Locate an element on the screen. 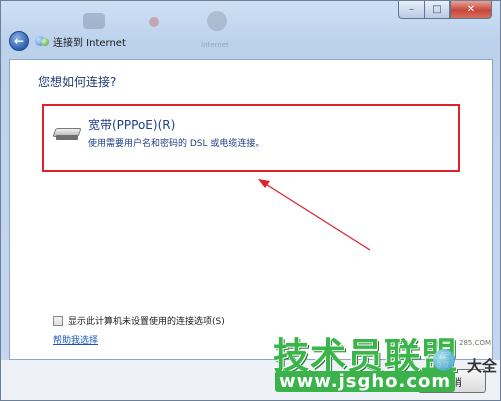 This screenshot has height=401, width=501. page-question: 您想如何连接? is located at coordinates (77, 82).